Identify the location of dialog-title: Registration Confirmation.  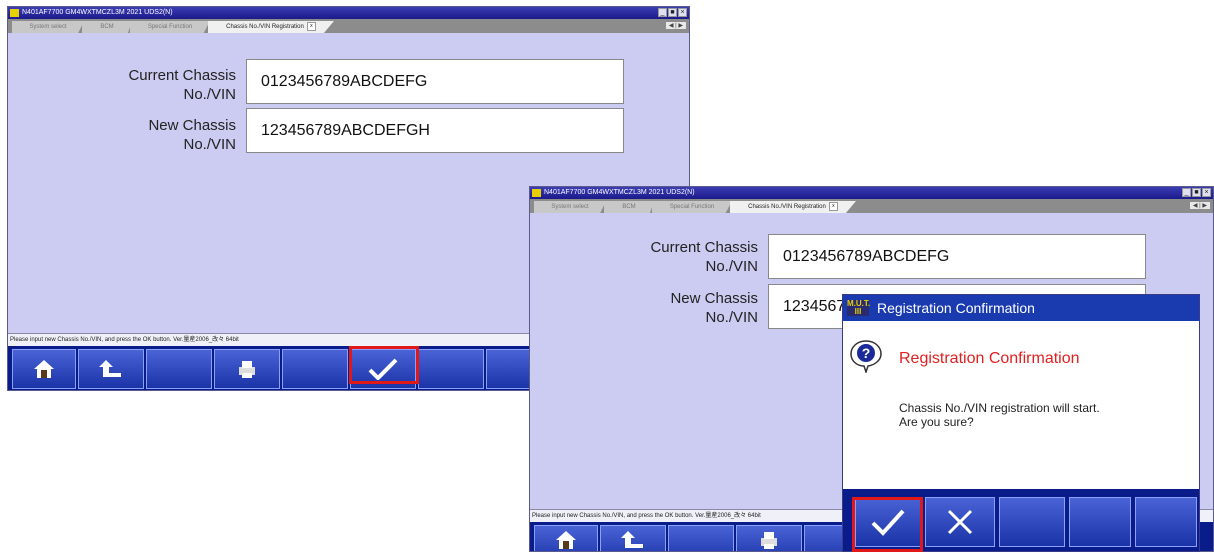
(956, 308).